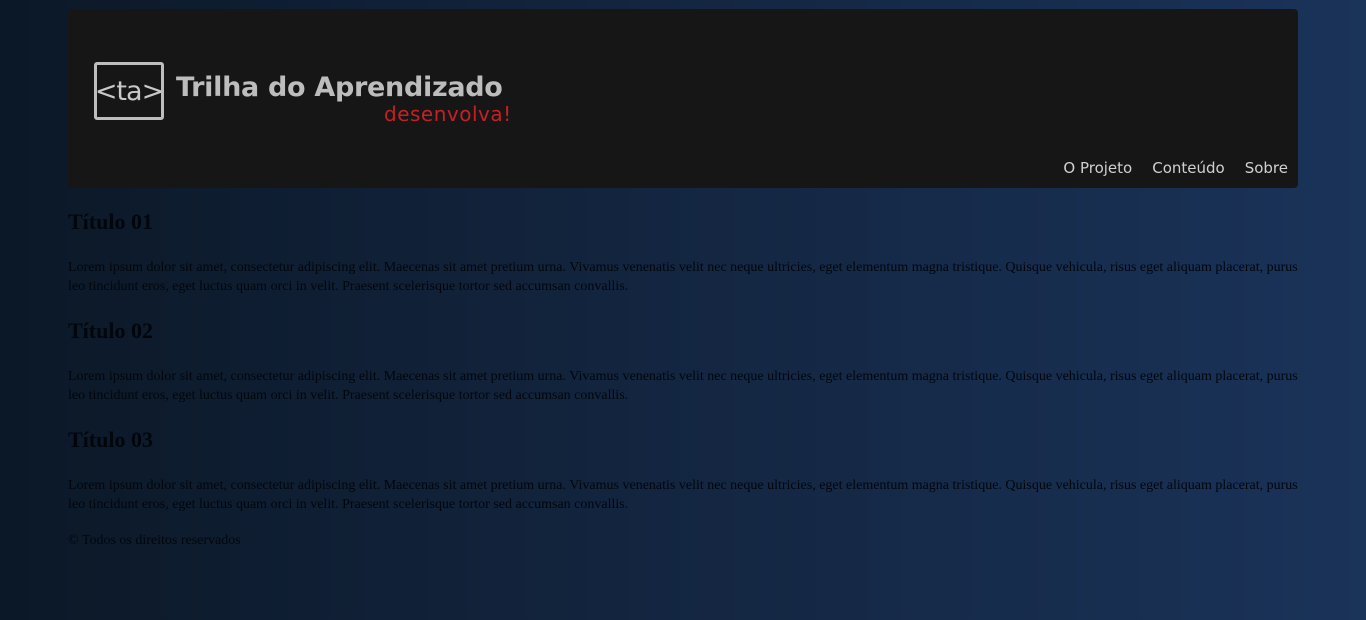  Describe the element at coordinates (1097, 168) in the screenshot. I see `nav-item-o-projeto: O Projeto` at that location.